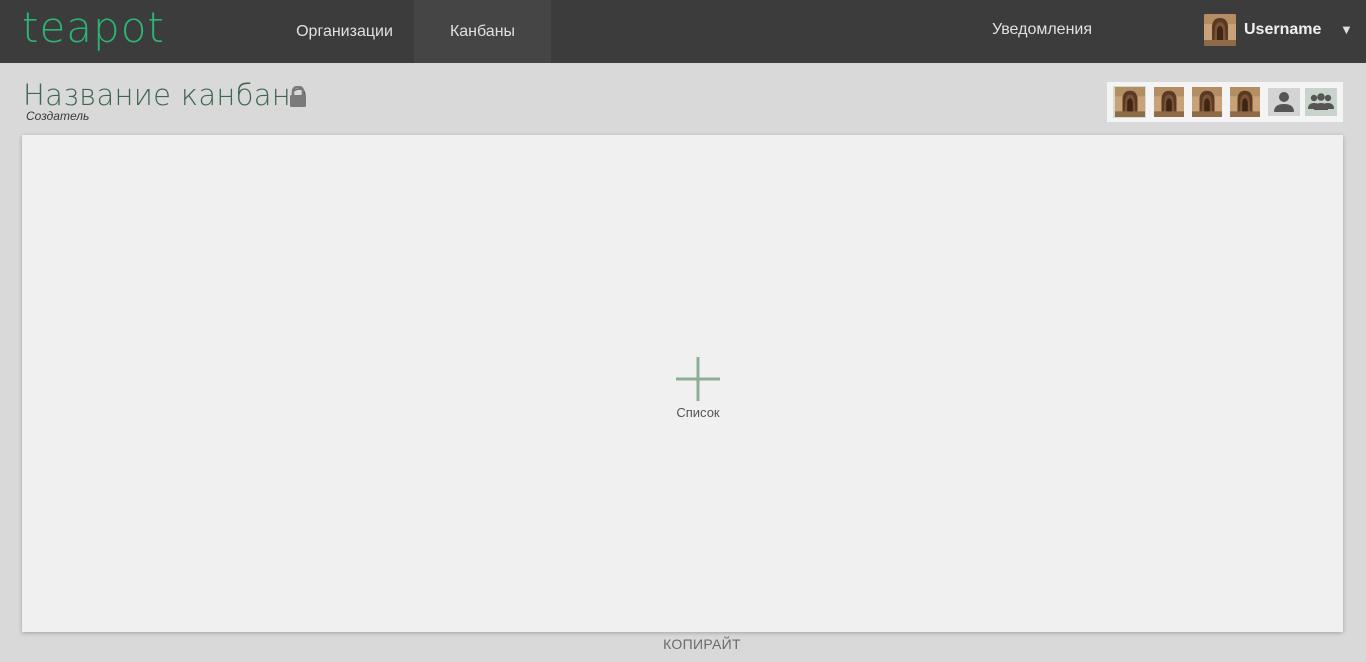  Describe the element at coordinates (698, 379) in the screenshot. I see `plus-icon` at that location.